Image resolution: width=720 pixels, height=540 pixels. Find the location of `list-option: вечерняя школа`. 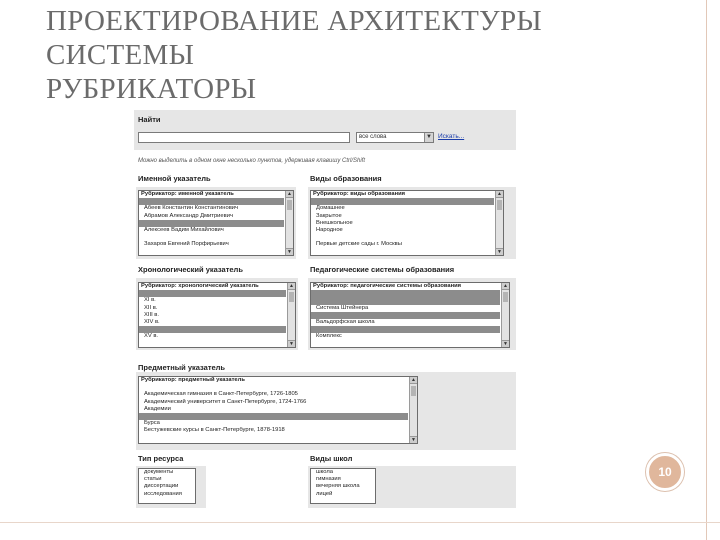

list-option: вечерняя школа is located at coordinates (343, 486).